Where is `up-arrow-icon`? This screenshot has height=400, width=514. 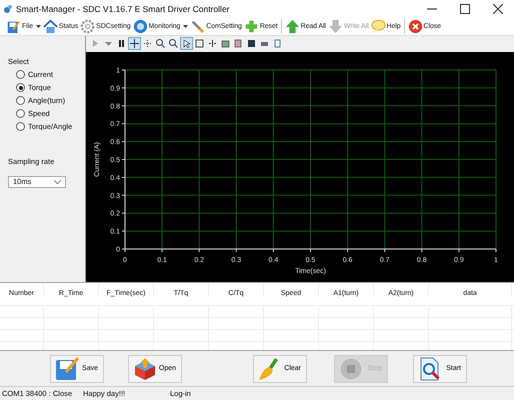 up-arrow-icon is located at coordinates (292, 26).